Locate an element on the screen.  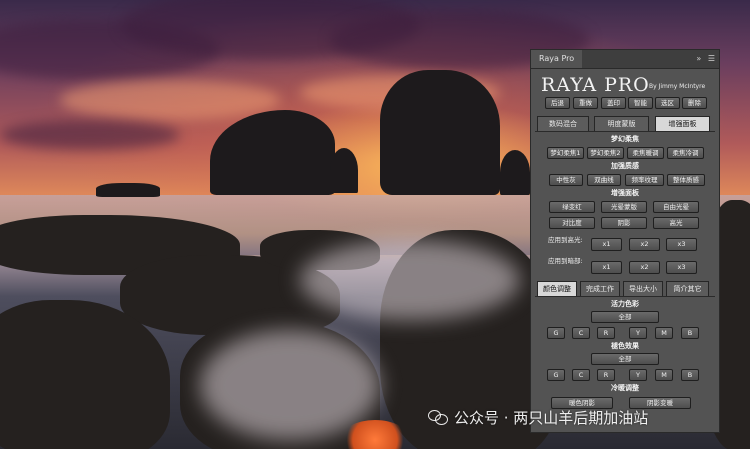
tab-color-adjust: 颜色调整 is located at coordinates (557, 288).